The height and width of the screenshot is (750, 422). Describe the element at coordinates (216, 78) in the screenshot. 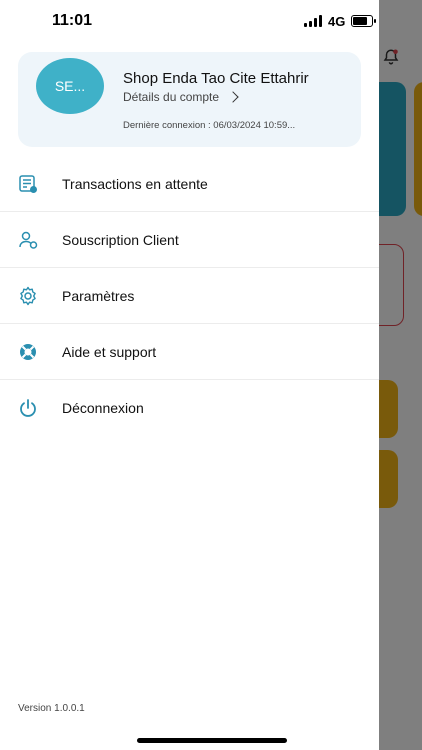

I see `account-name: Shop Enda Tao Cite Ettahrir` at that location.